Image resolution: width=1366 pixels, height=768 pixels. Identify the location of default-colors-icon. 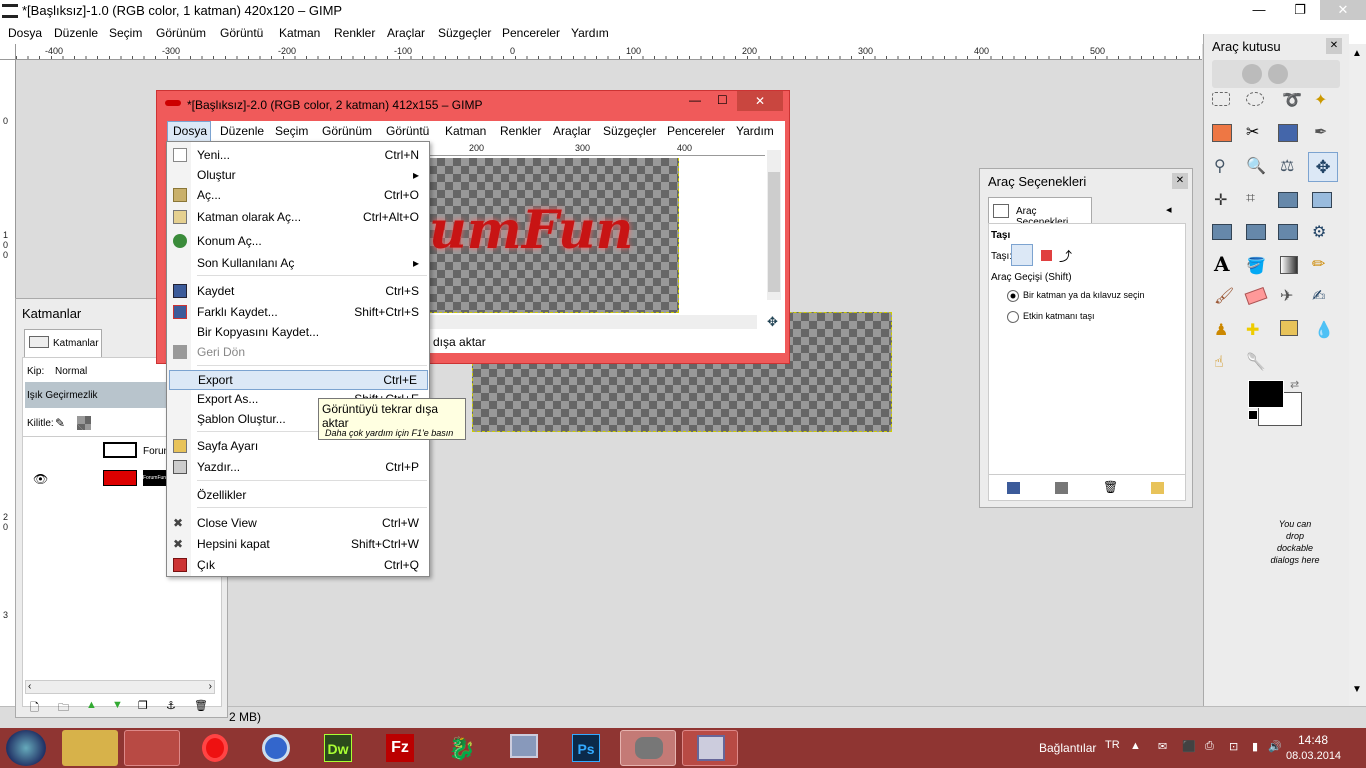
(1253, 415).